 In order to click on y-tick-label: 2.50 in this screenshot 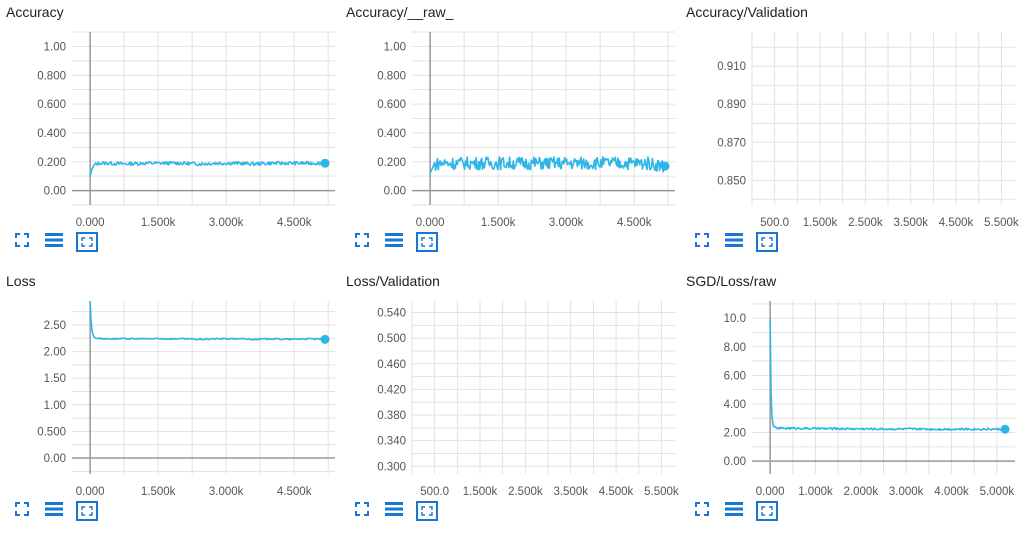, I will do `click(55, 326)`.